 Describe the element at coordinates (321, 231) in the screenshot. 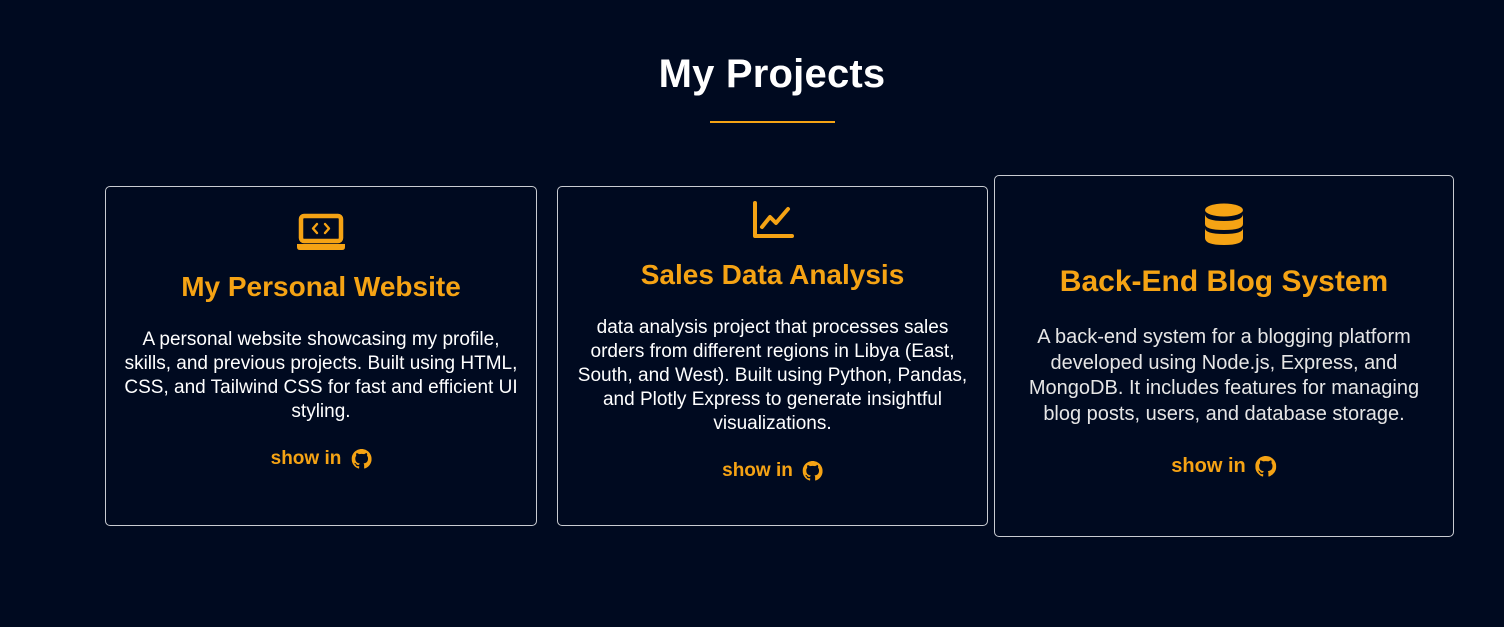

I see `laptop-code-icon` at that location.